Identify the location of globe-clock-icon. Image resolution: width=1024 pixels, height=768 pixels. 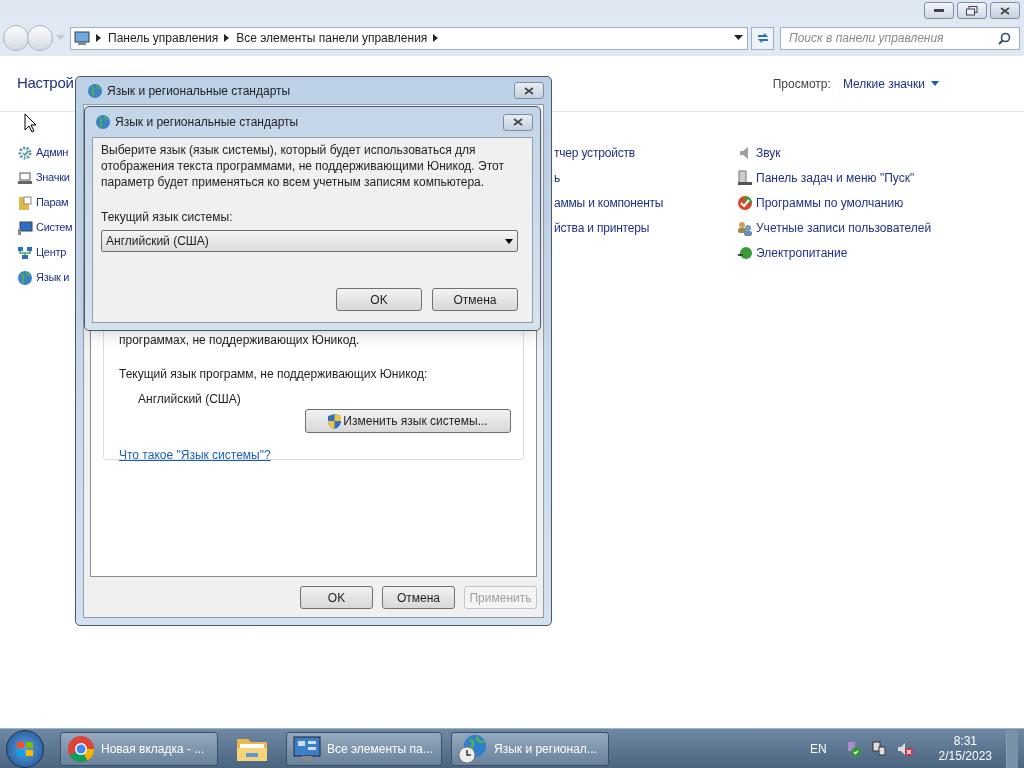
(473, 748).